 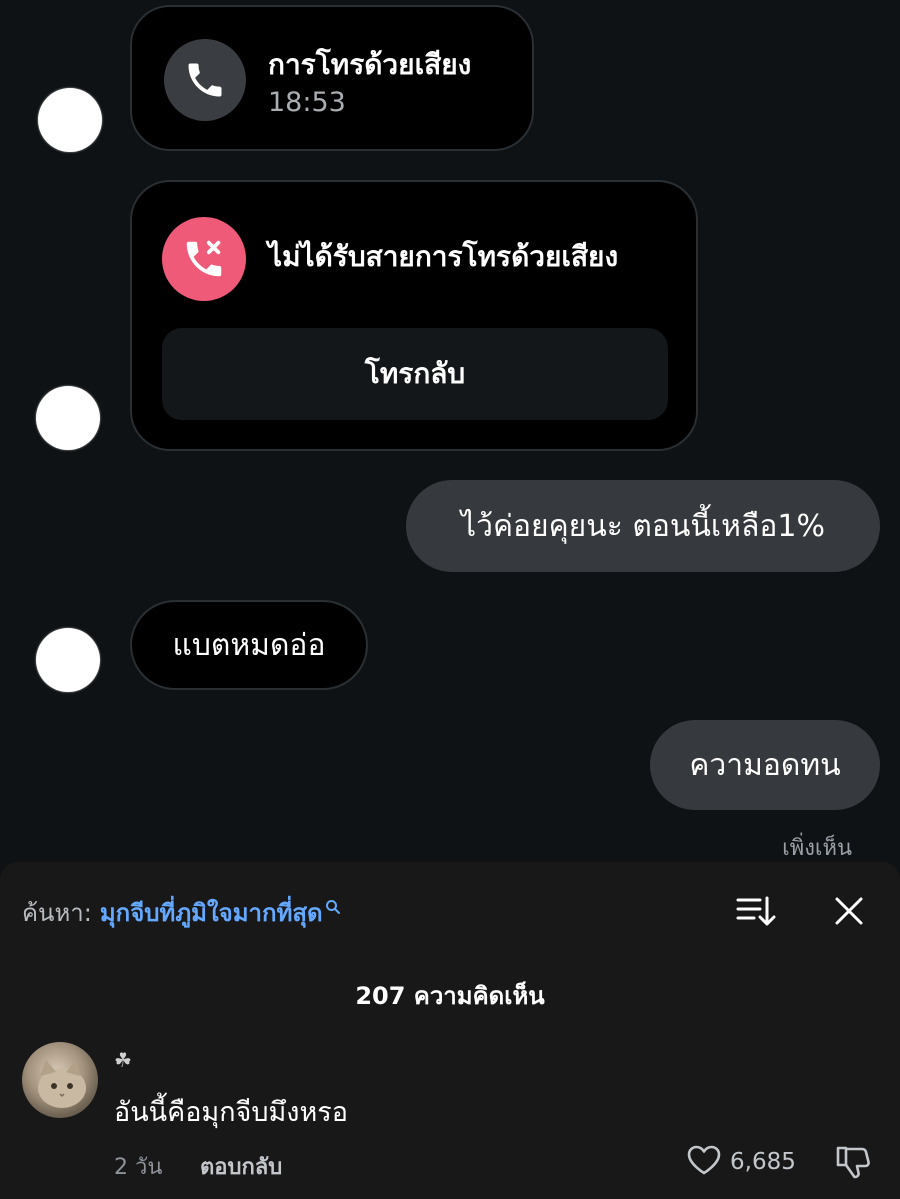 I want to click on missed-call-card: ไม่ได้รับสายการโทรด้วยเสียง โทรกลับ, so click(x=414, y=315).